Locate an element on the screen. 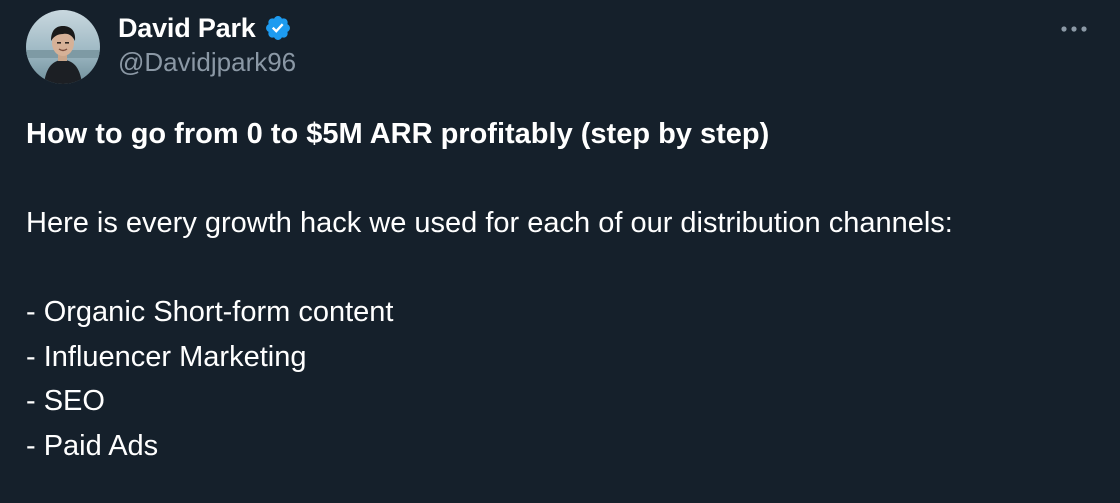 The width and height of the screenshot is (1120, 503). avatar-photo is located at coordinates (63, 47).